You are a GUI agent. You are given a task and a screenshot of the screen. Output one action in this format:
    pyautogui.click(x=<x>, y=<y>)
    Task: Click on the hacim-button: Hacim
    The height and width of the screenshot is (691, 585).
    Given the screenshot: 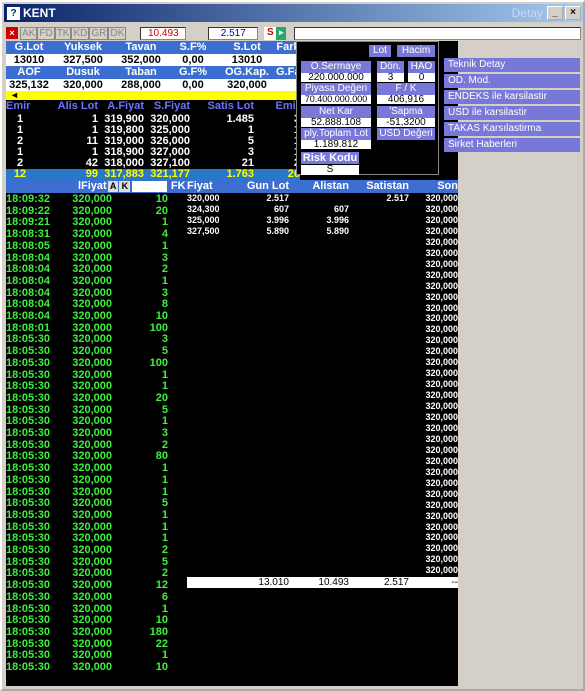 What is the action you would take?
    pyautogui.click(x=416, y=51)
    